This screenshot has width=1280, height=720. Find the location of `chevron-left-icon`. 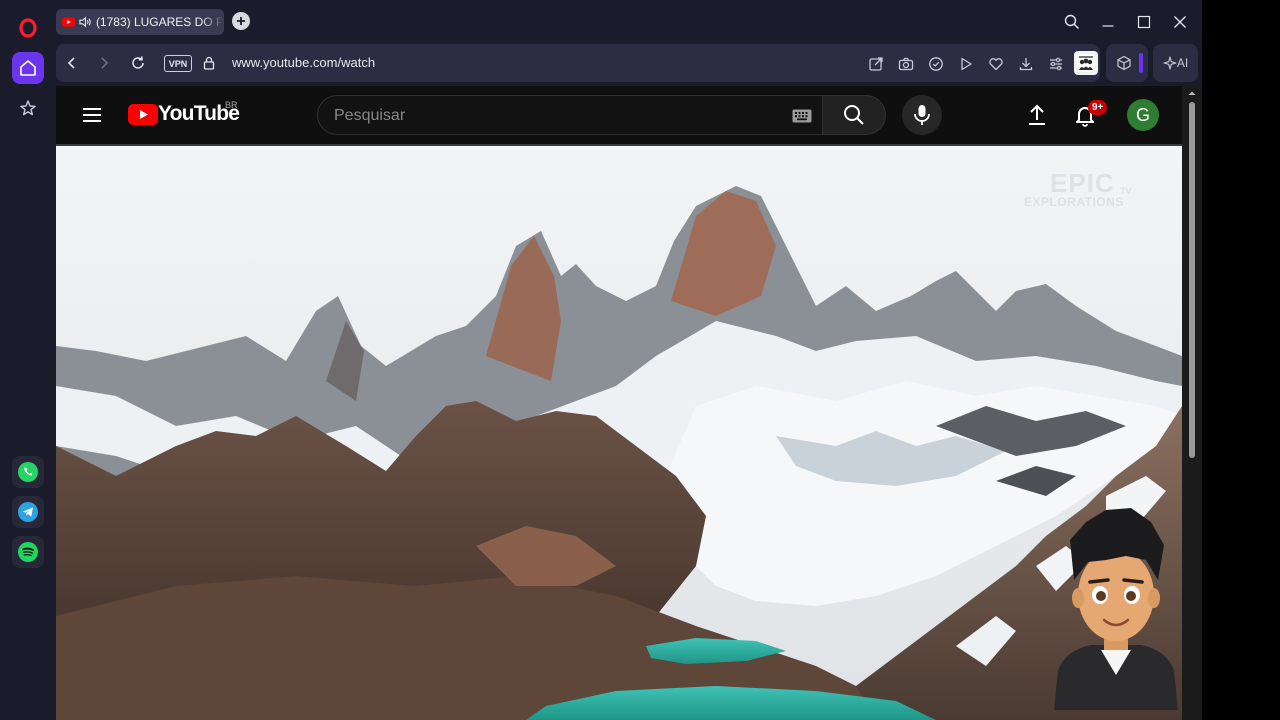

chevron-left-icon is located at coordinates (71, 63).